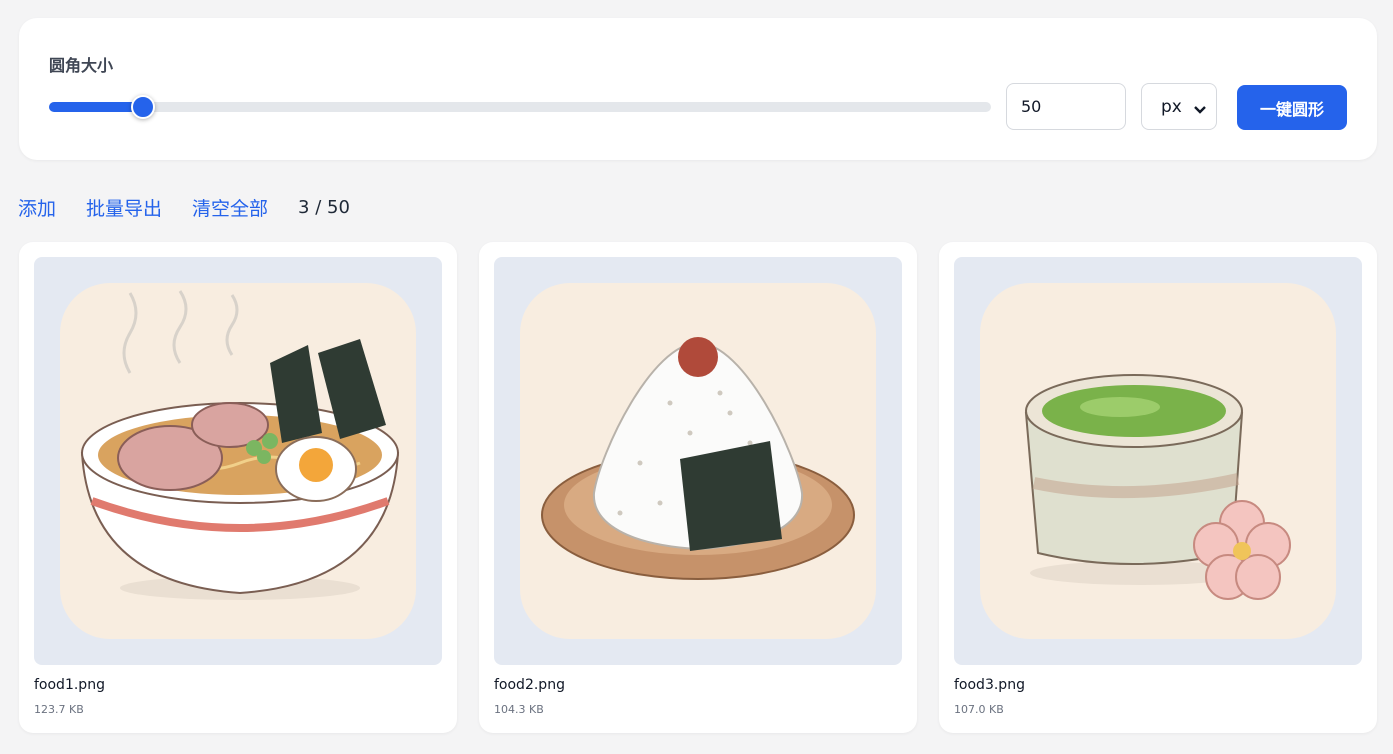 Image resolution: width=1393 pixels, height=754 pixels. I want to click on slider-track, so click(520, 107).